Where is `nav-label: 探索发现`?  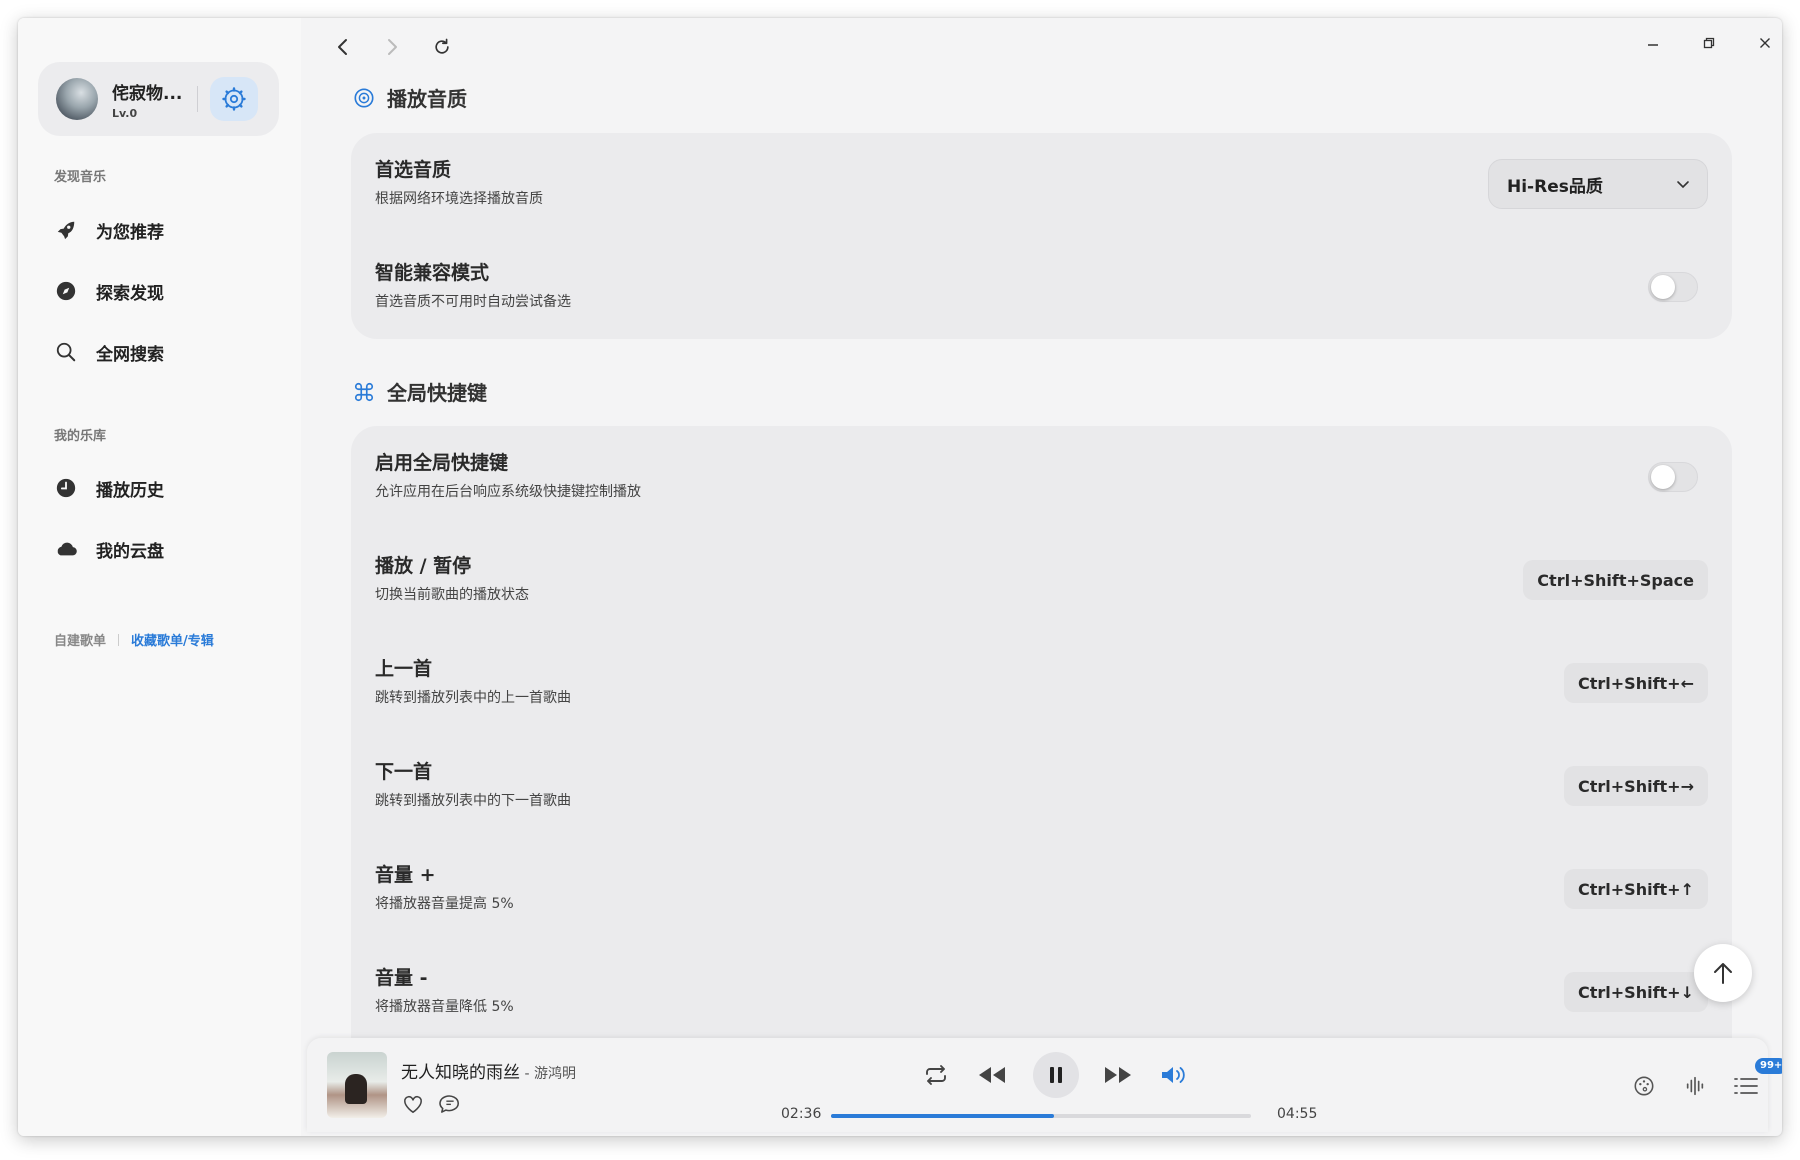
nav-label: 探索发现 is located at coordinates (130, 293).